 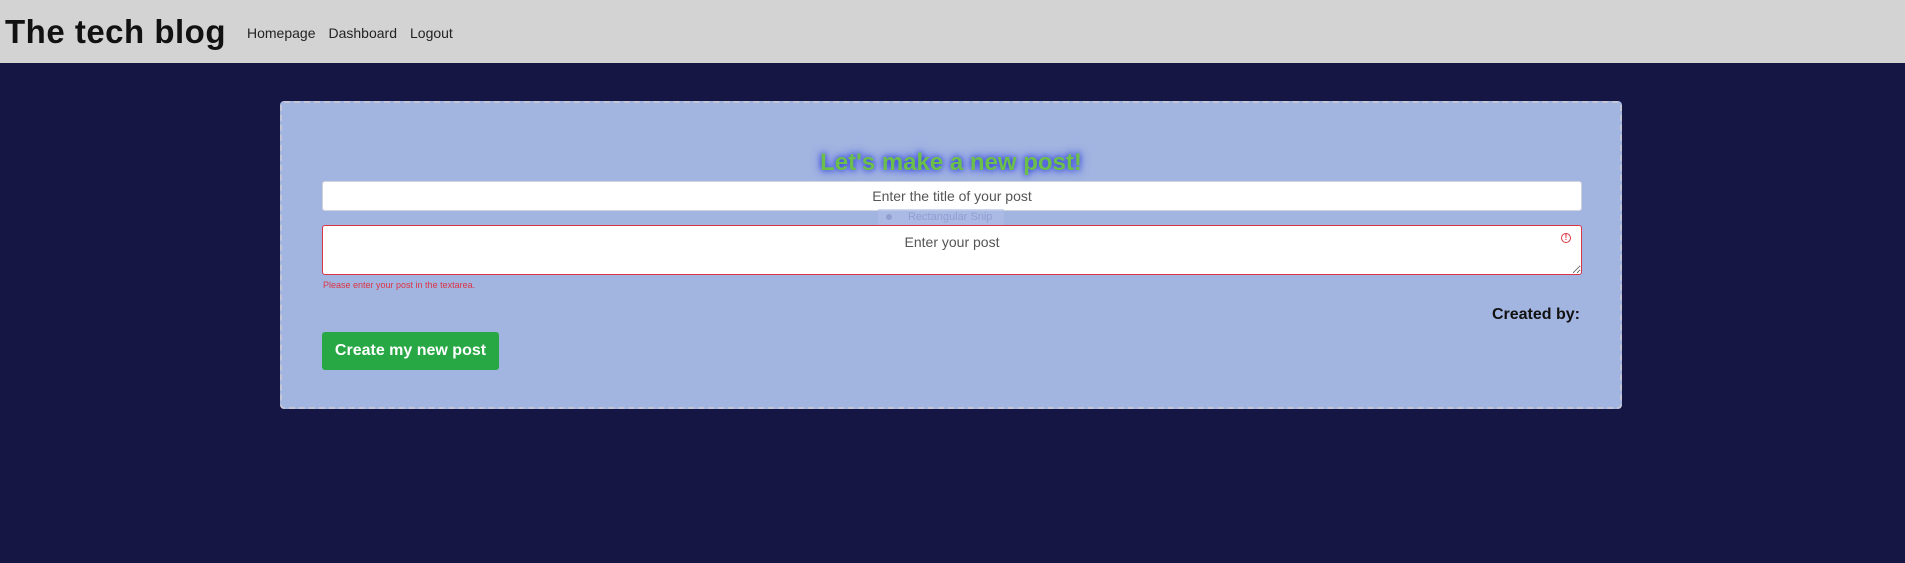 I want to click on nav-link-logout: Logout, so click(x=431, y=33).